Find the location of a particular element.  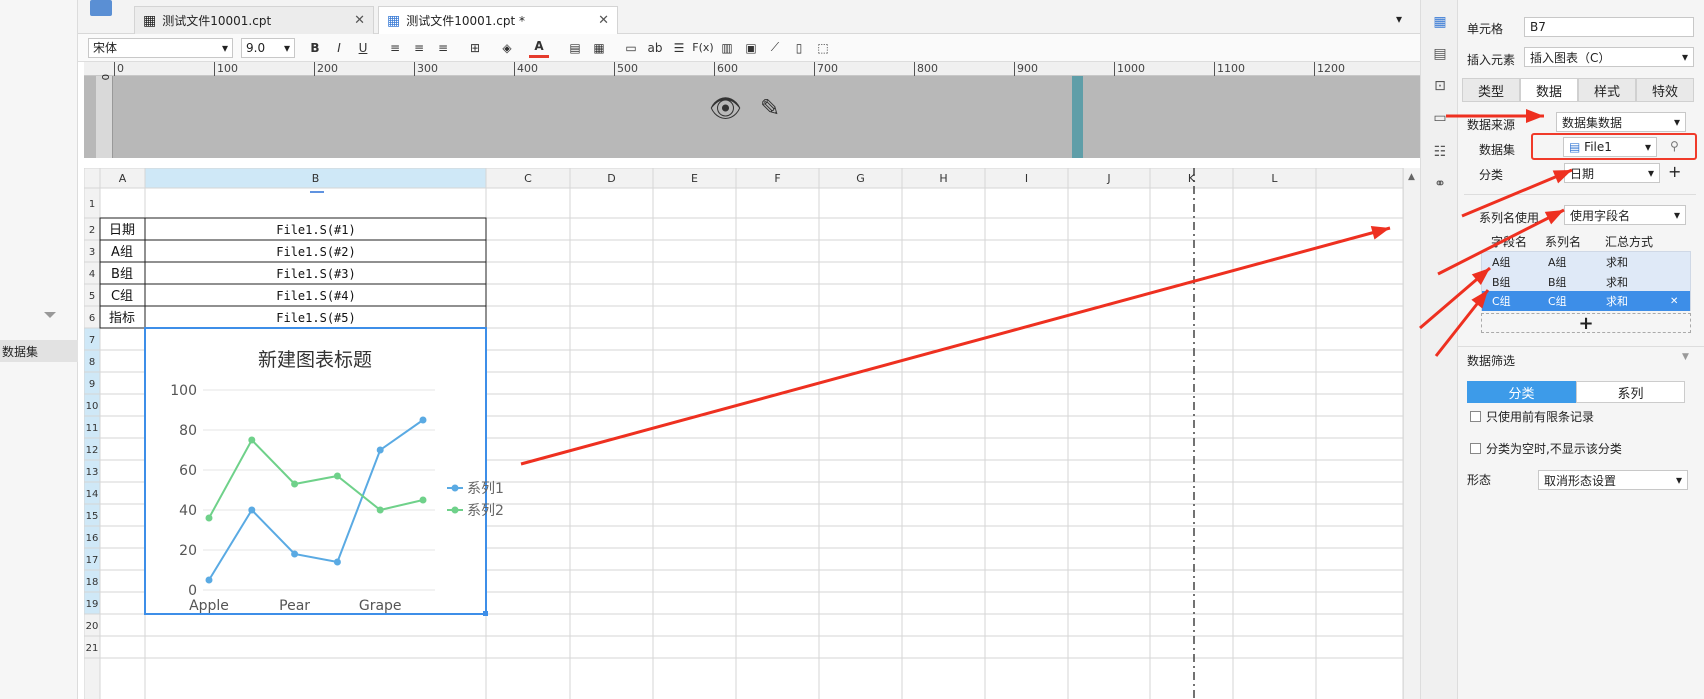

tab-data: 数据 is located at coordinates (1549, 90).